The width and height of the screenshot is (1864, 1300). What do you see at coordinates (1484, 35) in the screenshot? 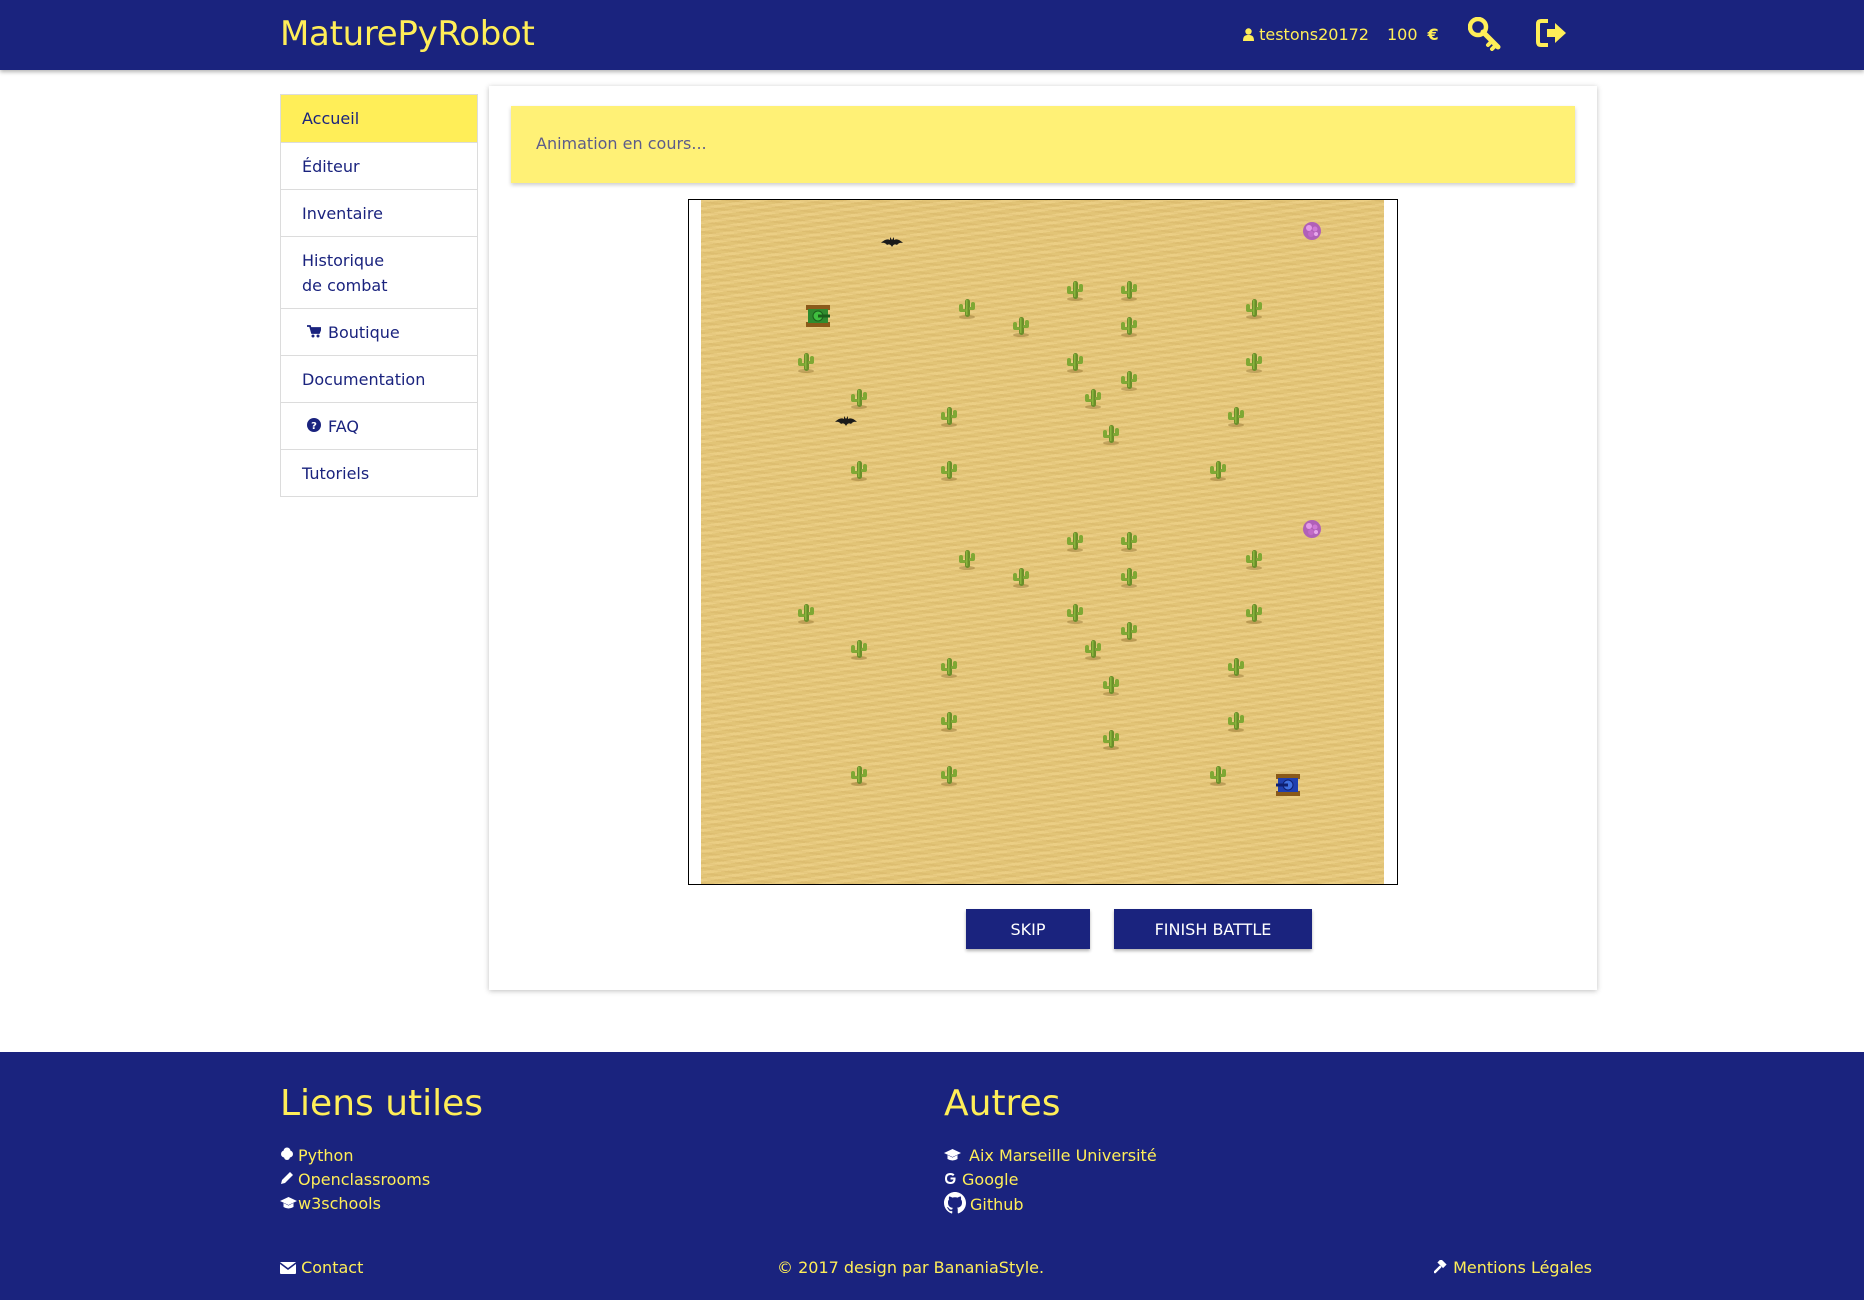
I see `key-icon` at bounding box center [1484, 35].